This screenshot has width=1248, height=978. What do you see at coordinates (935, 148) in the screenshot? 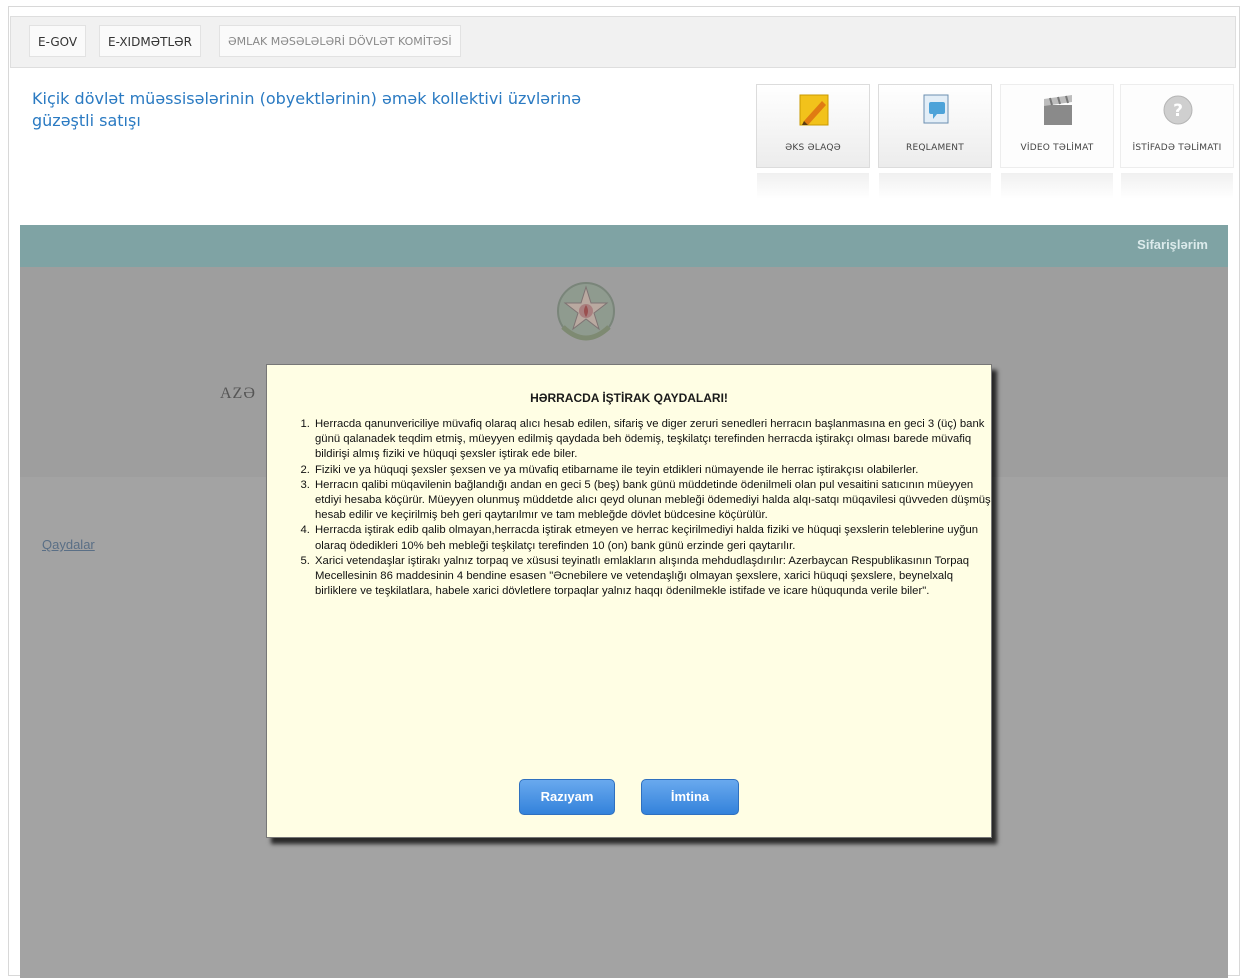
I see `regulation-label: REQLAMENT` at bounding box center [935, 148].